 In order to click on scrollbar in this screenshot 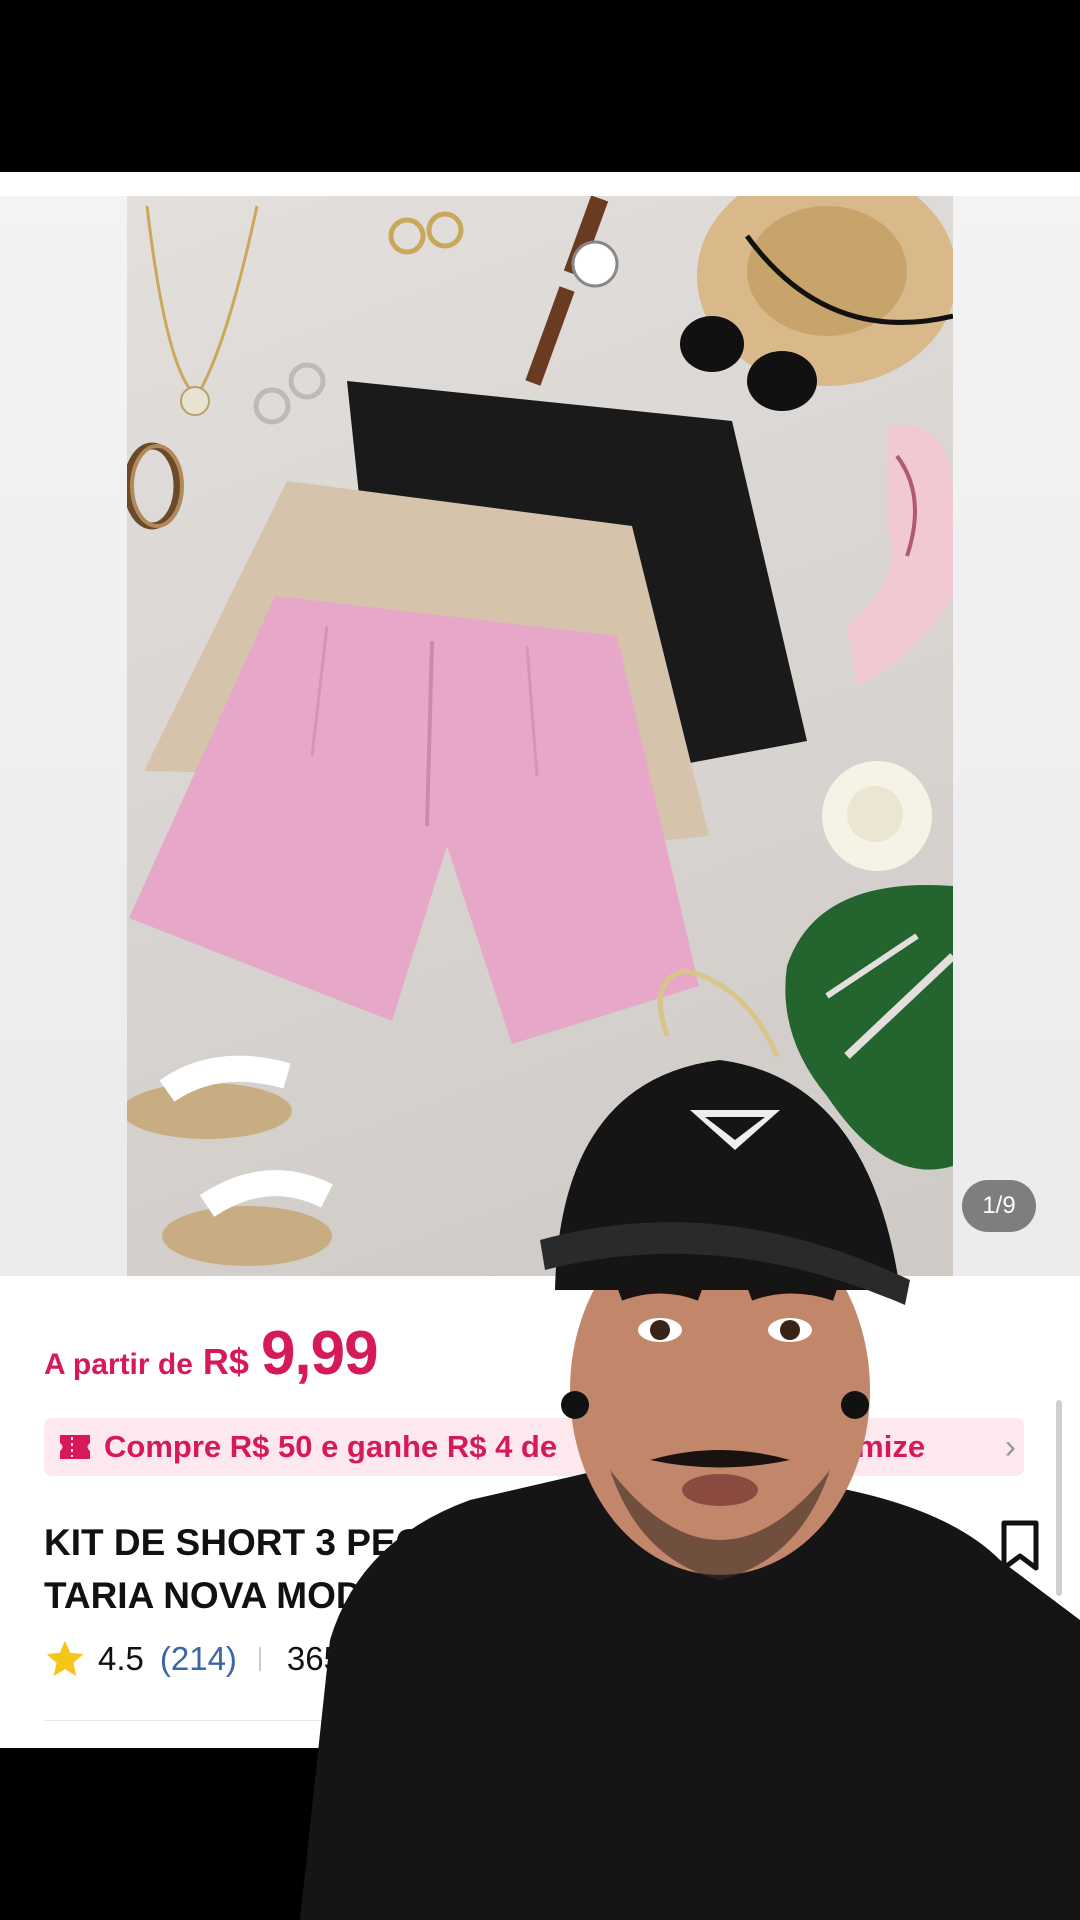, I will do `click(1059, 1498)`.